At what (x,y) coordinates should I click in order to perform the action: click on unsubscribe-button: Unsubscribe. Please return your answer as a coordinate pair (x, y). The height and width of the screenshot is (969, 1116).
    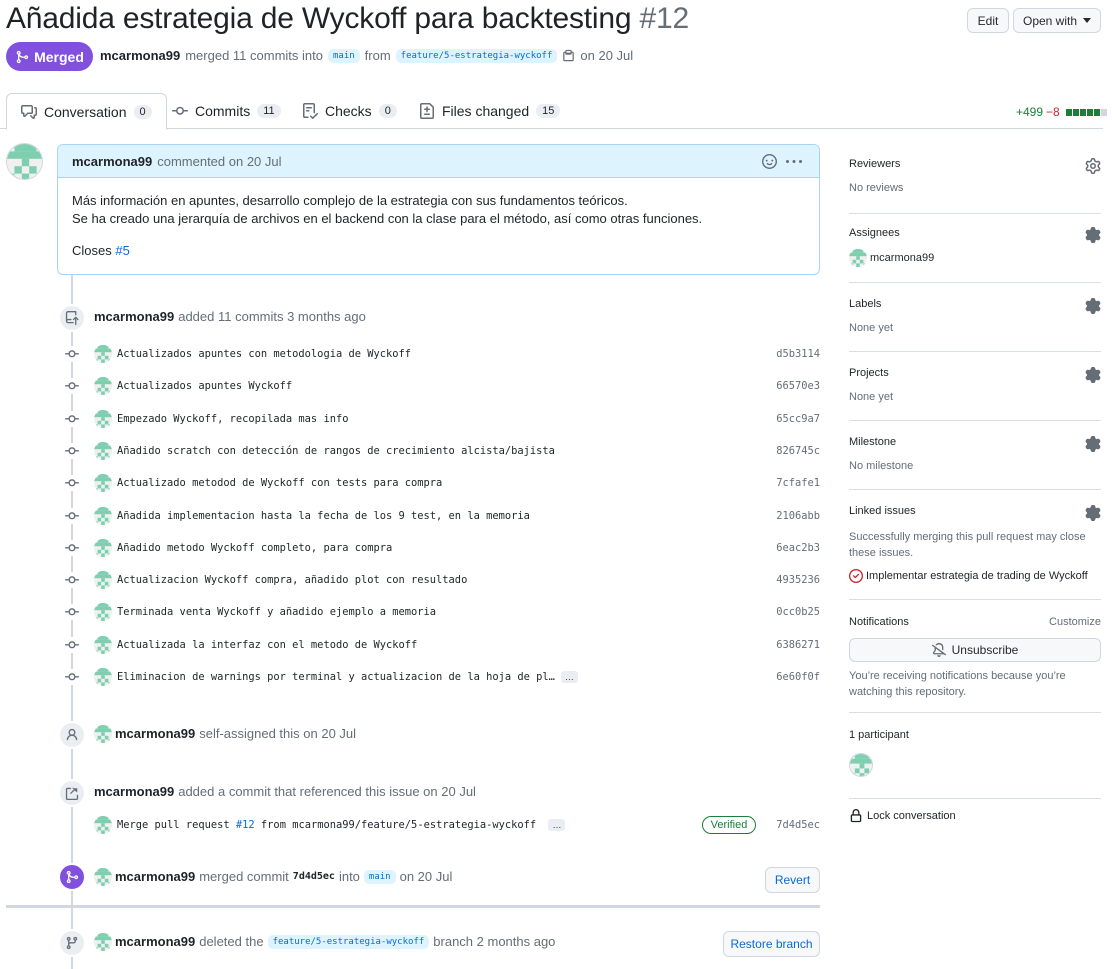
    Looking at the image, I should click on (975, 650).